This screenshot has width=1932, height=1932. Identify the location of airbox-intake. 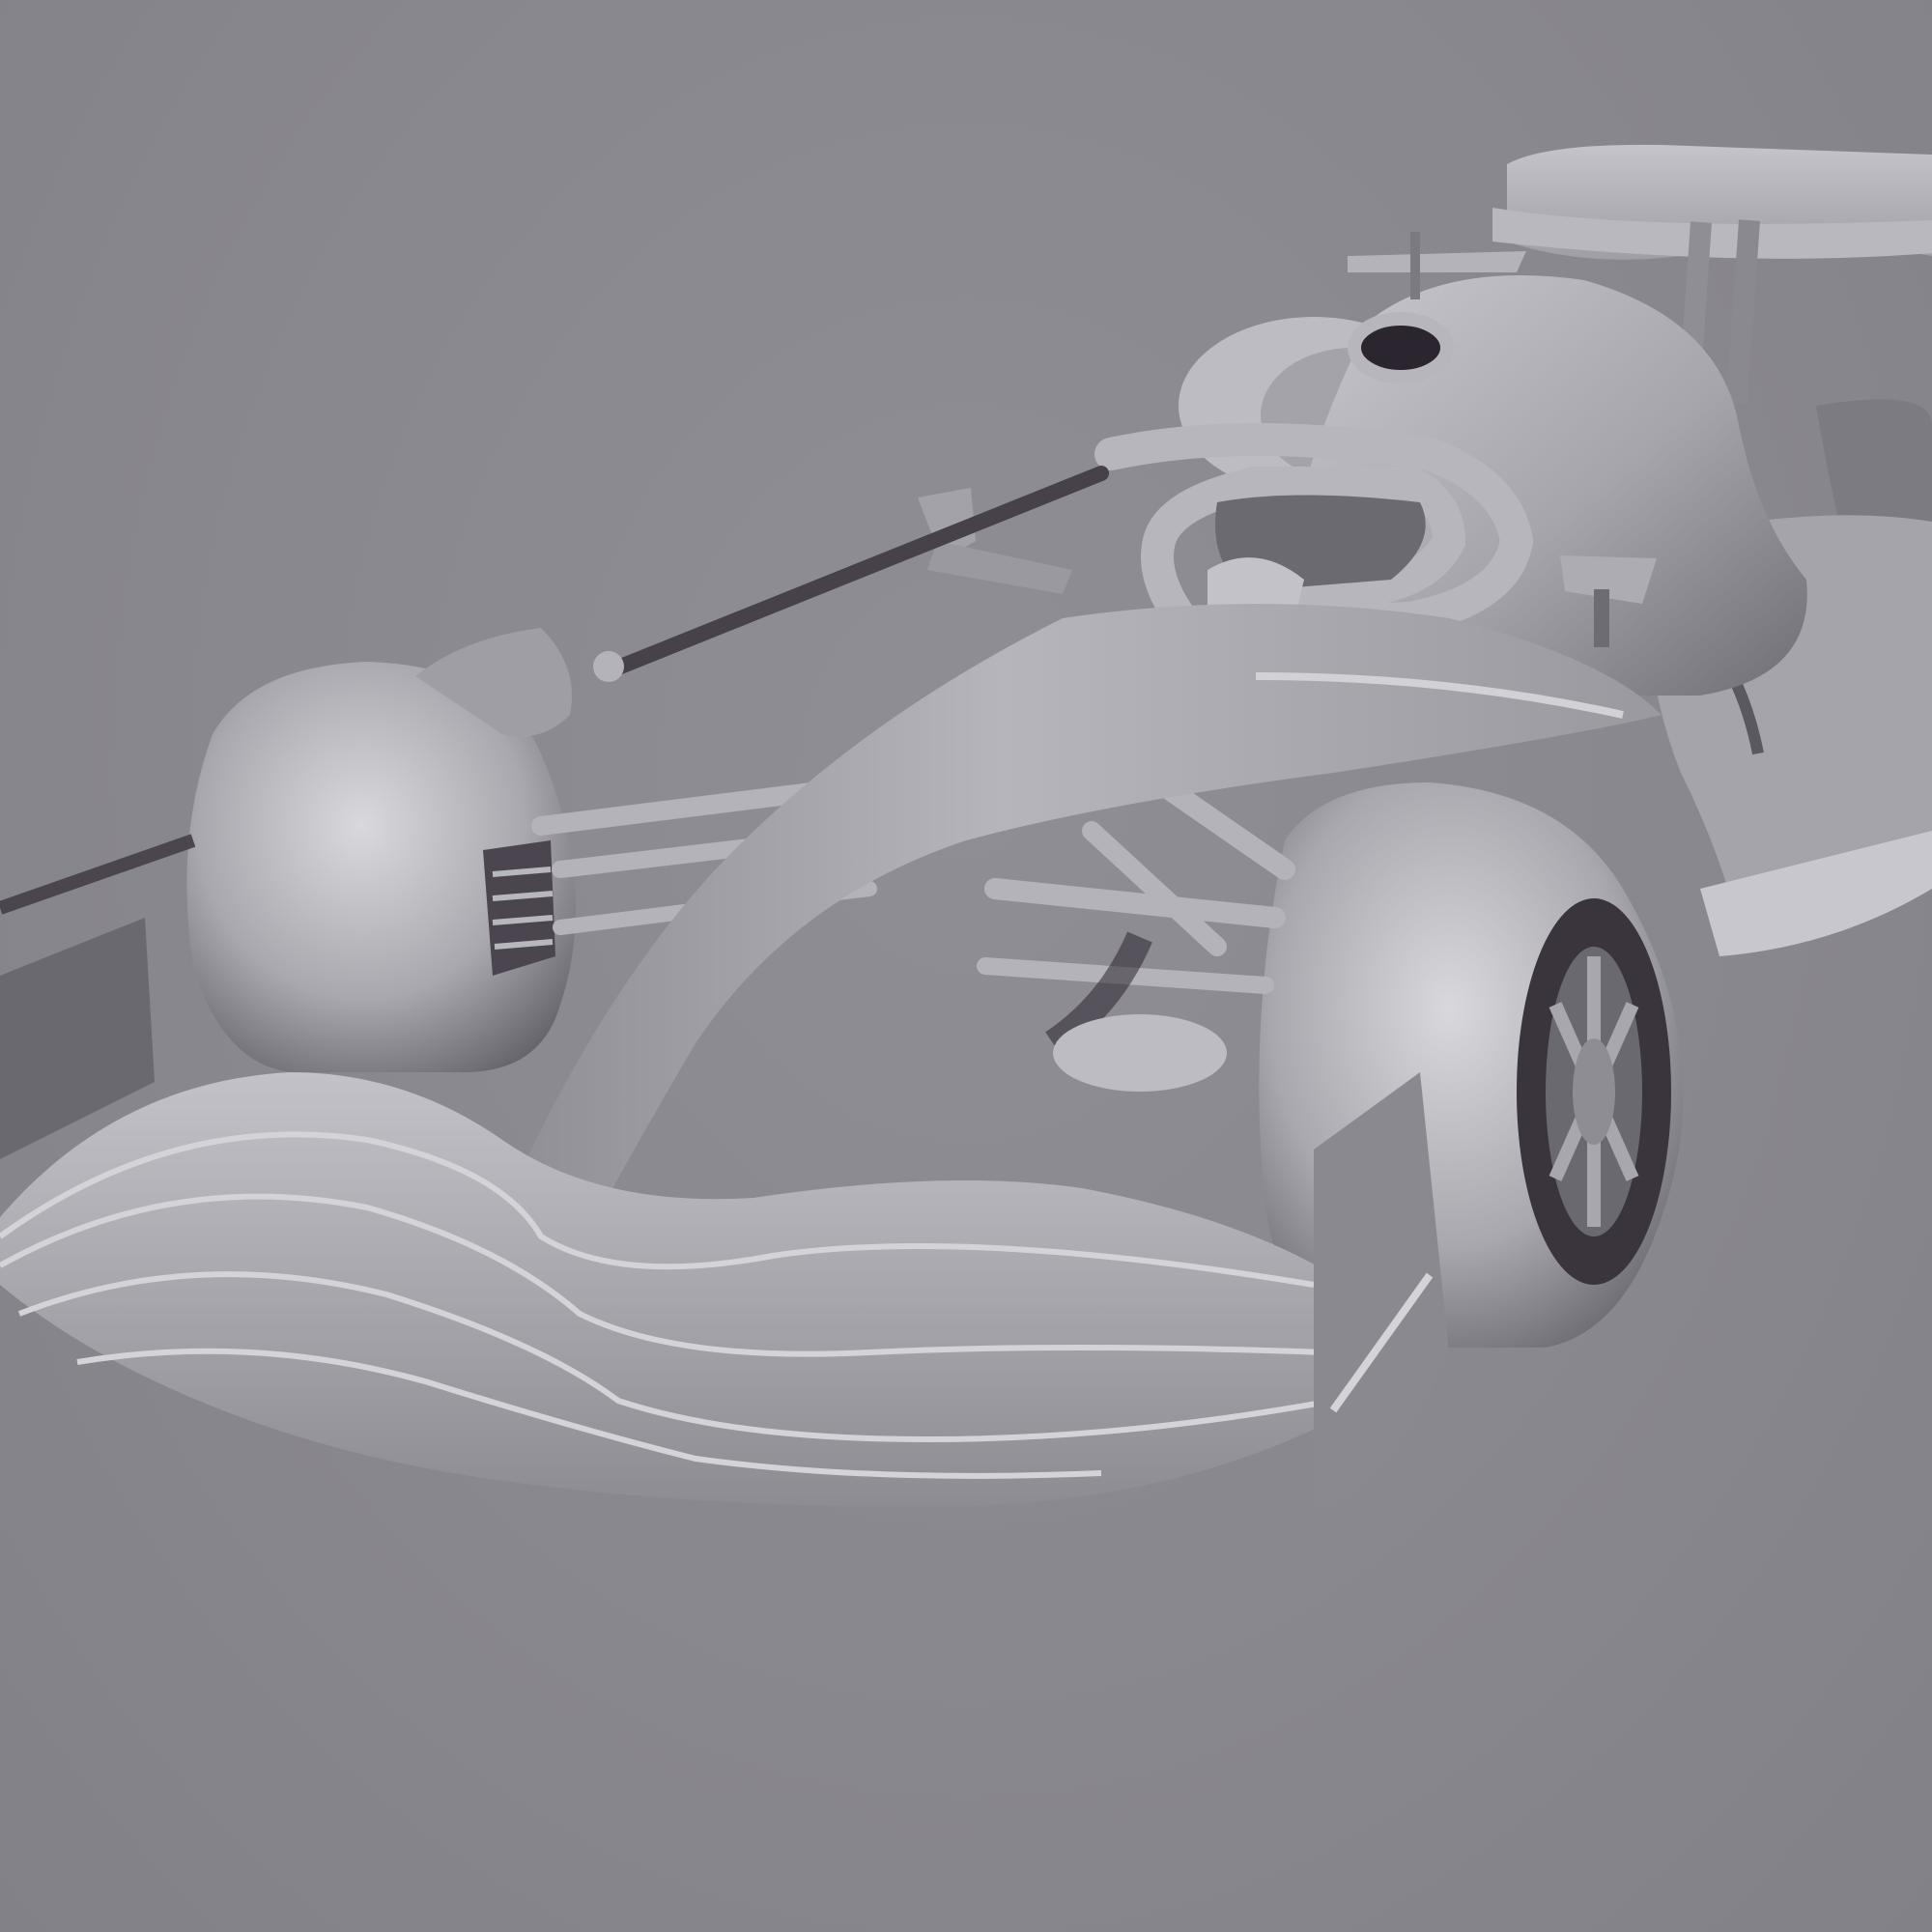
(1401, 348).